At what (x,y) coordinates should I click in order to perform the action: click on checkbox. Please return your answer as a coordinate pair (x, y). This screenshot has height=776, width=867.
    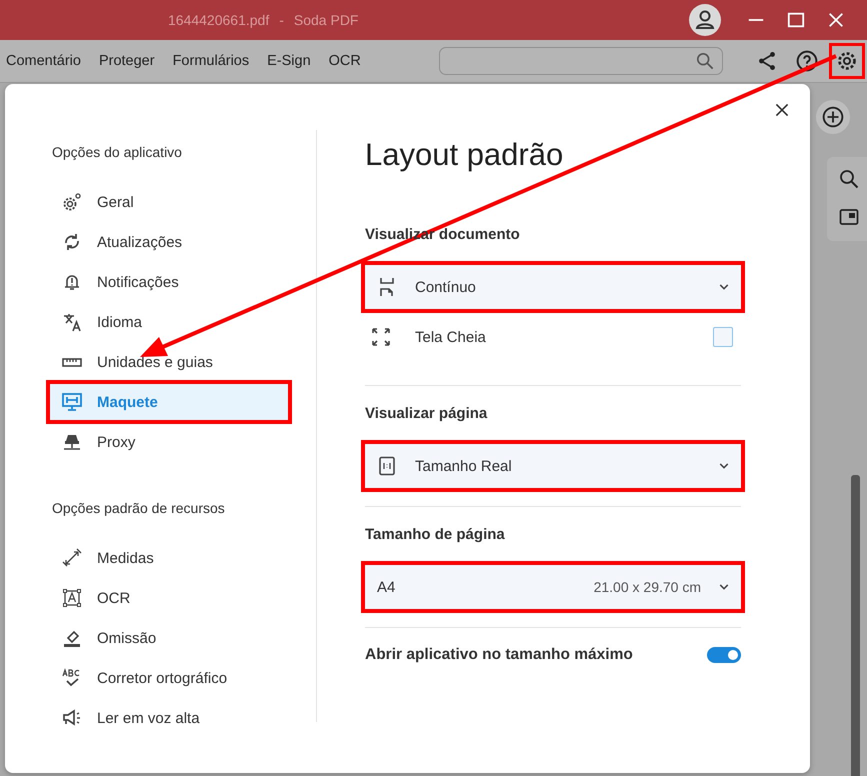
    Looking at the image, I should click on (723, 337).